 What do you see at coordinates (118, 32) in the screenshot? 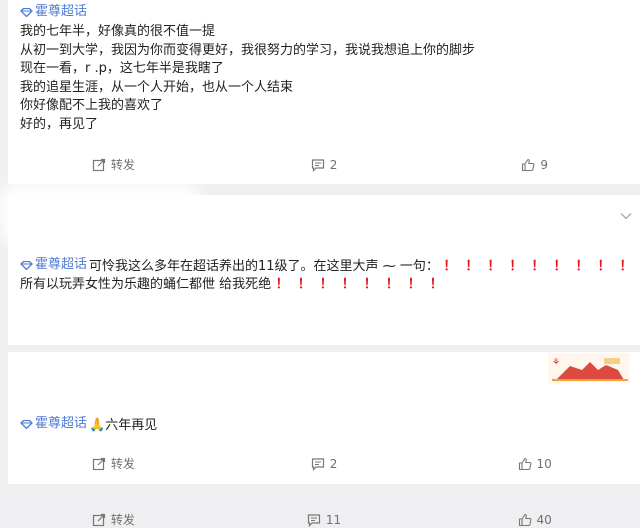
I see `post-line: 我的七年半，好像真的很不值一提` at bounding box center [118, 32].